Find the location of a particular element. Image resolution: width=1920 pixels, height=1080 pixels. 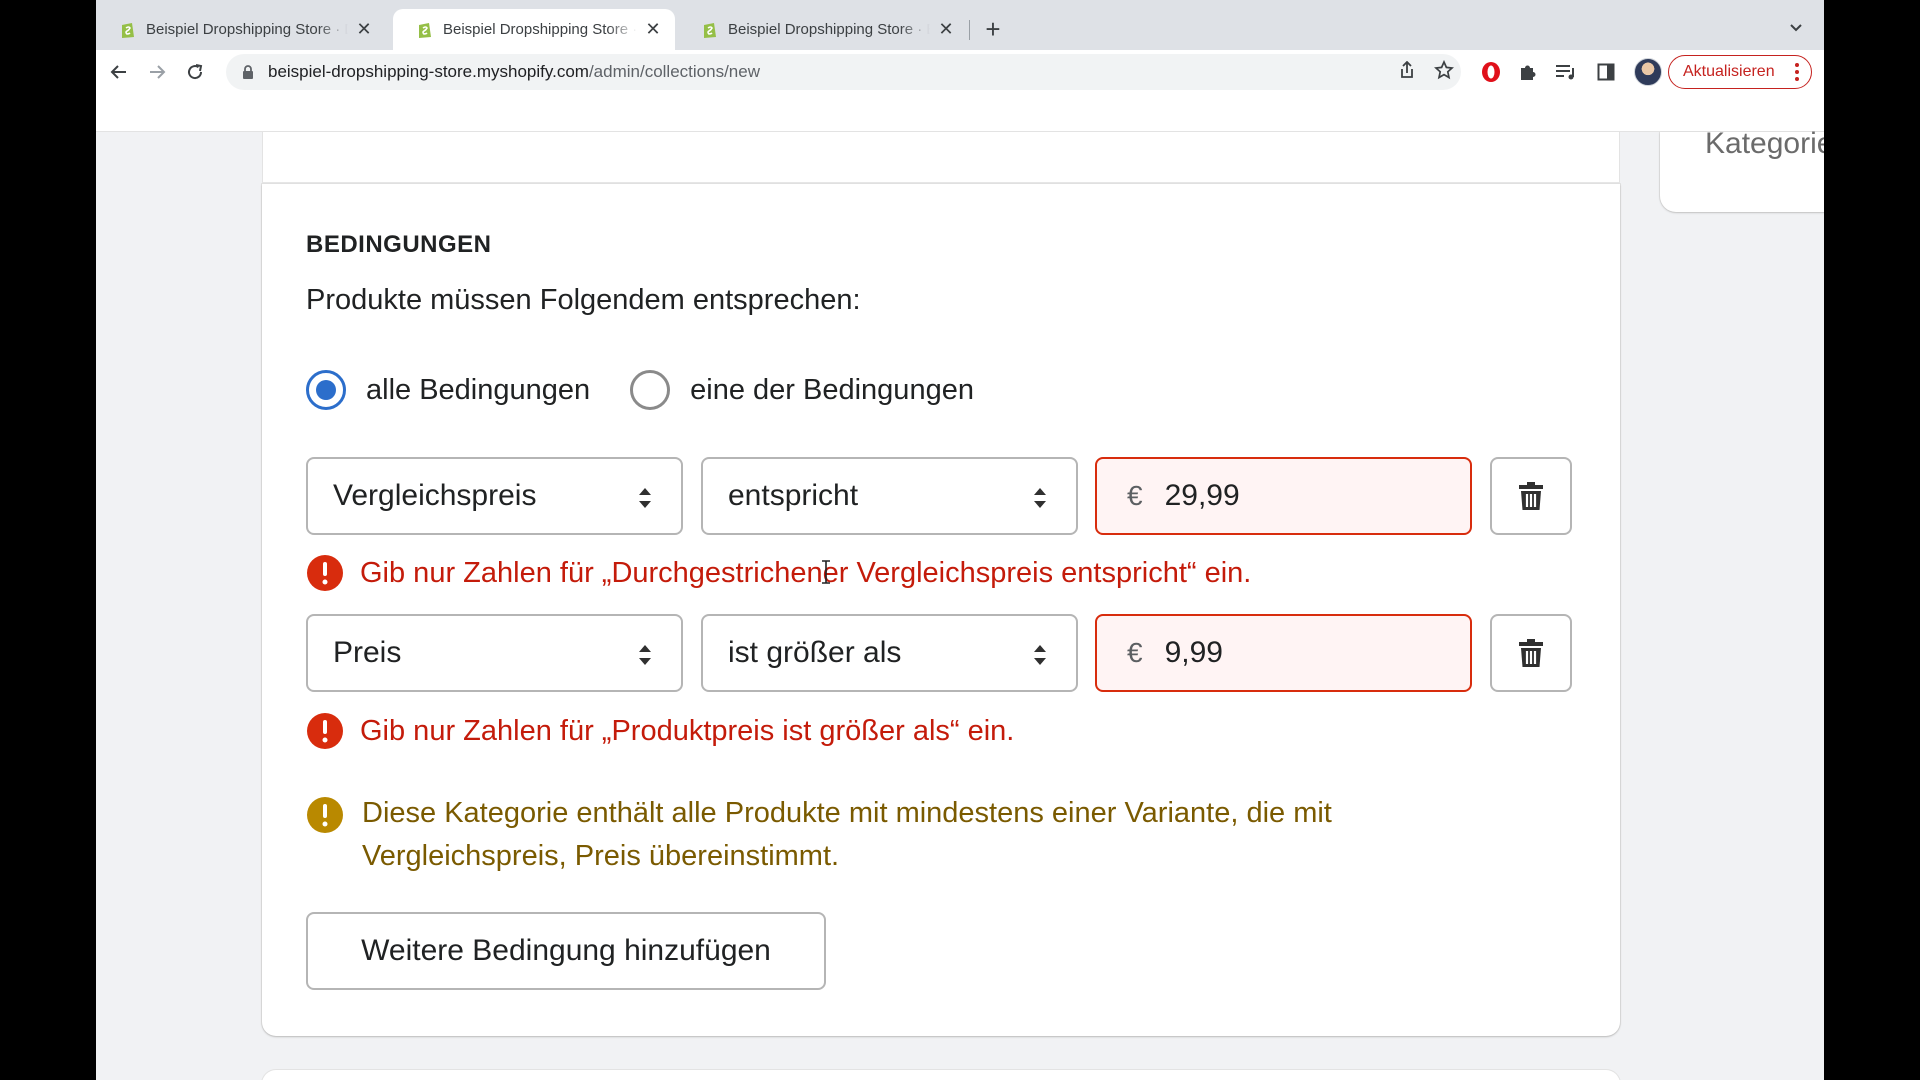

condition-value-input: € 29,99 is located at coordinates (1283, 496).